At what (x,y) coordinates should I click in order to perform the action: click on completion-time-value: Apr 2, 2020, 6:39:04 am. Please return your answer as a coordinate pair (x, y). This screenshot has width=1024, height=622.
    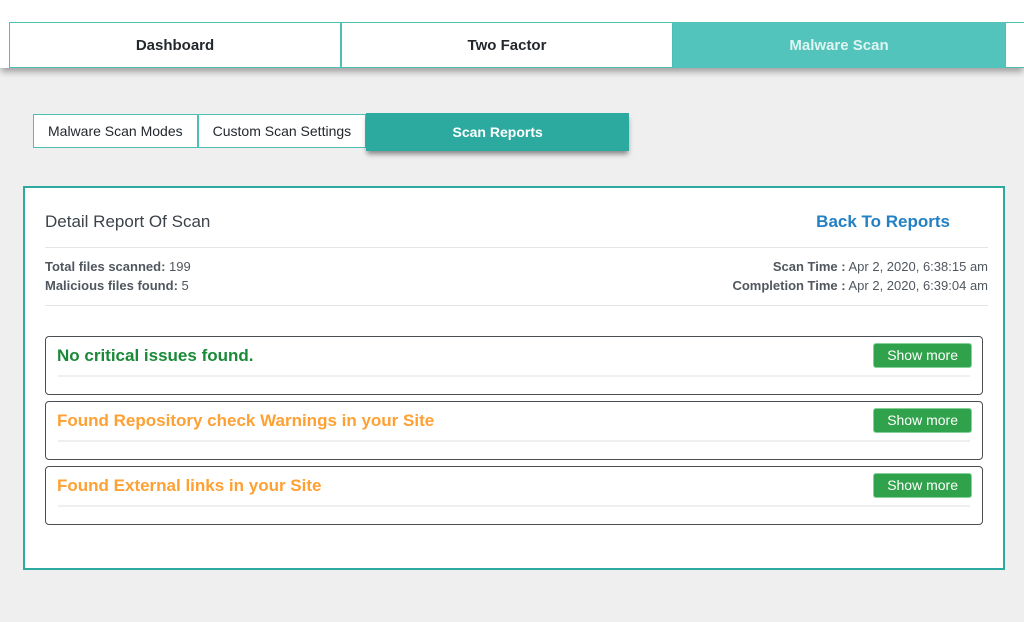
    Looking at the image, I should click on (918, 285).